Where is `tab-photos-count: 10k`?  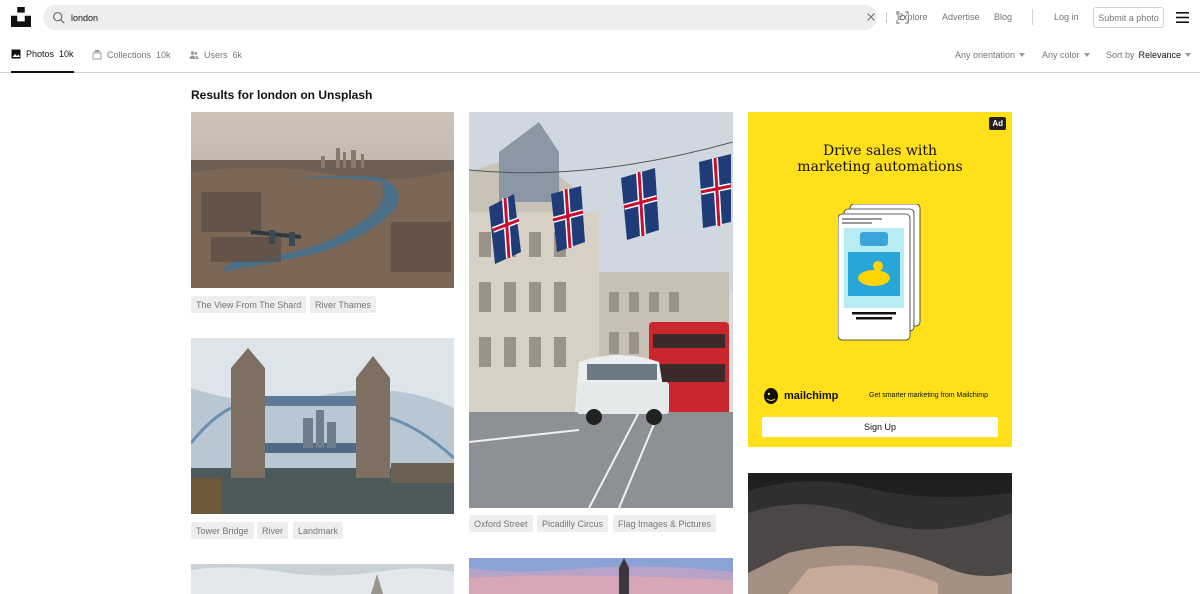
tab-photos-count: 10k is located at coordinates (66, 53).